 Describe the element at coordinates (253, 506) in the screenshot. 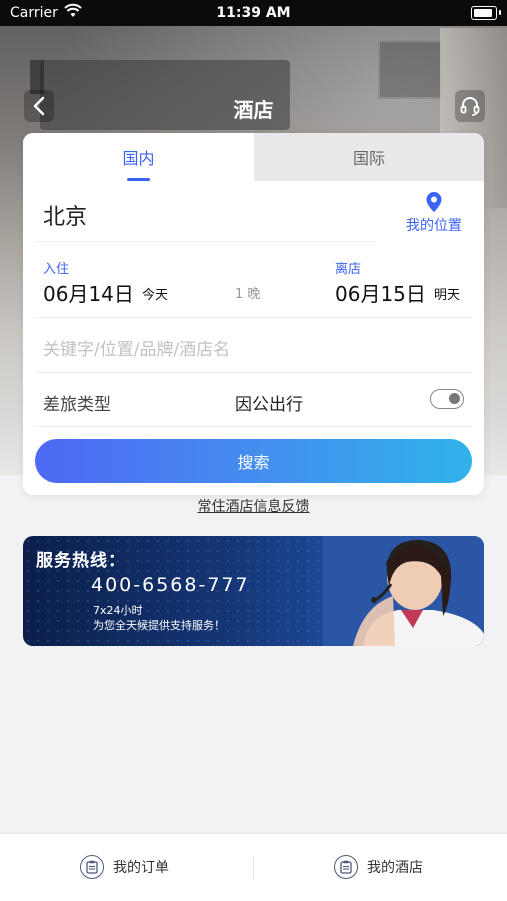

I see `hotel-feedback-link: 常住酒店信息反馈` at that location.